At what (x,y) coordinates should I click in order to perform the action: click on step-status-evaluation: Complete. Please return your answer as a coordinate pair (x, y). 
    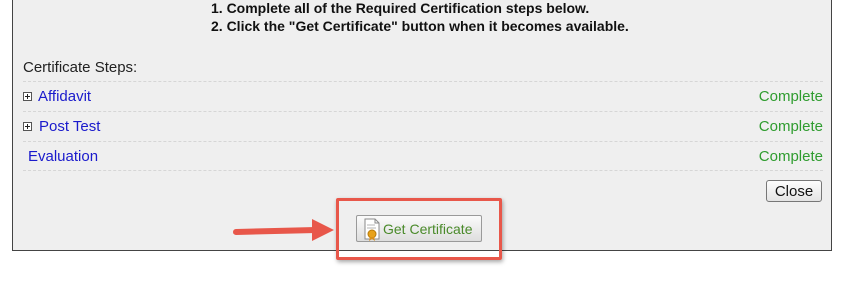
    Looking at the image, I should click on (790, 156).